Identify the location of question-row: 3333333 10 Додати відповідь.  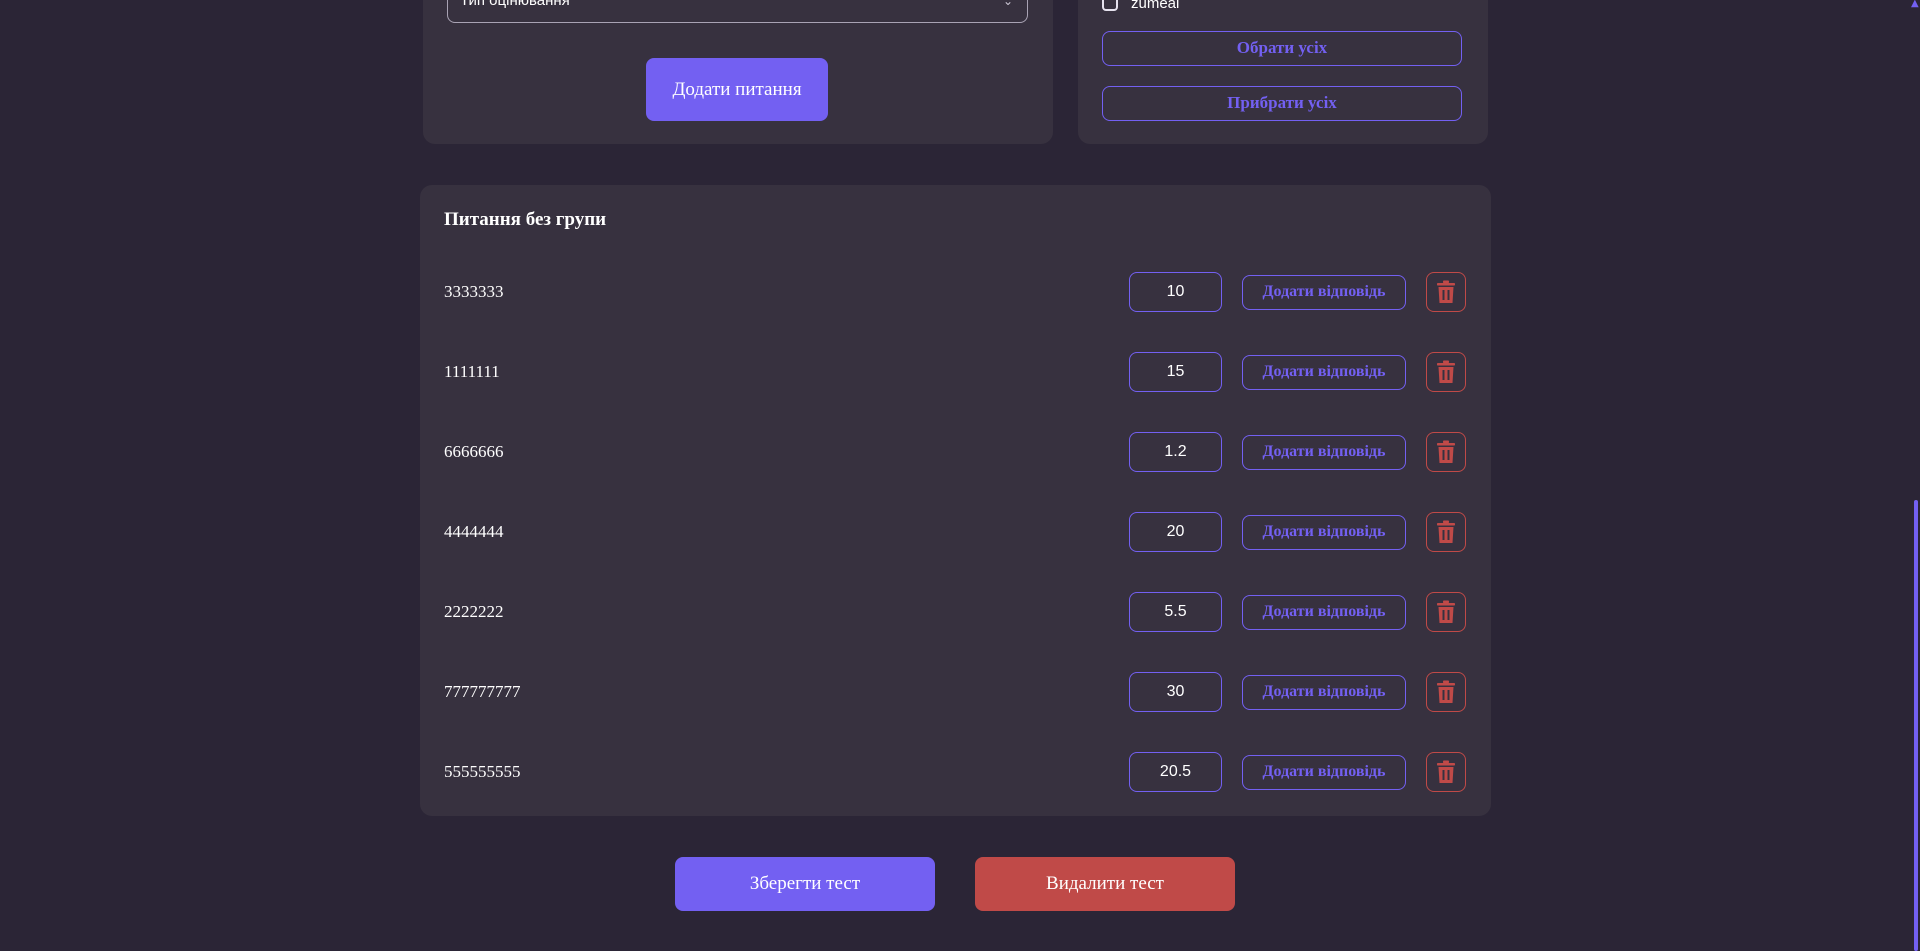
(955, 292).